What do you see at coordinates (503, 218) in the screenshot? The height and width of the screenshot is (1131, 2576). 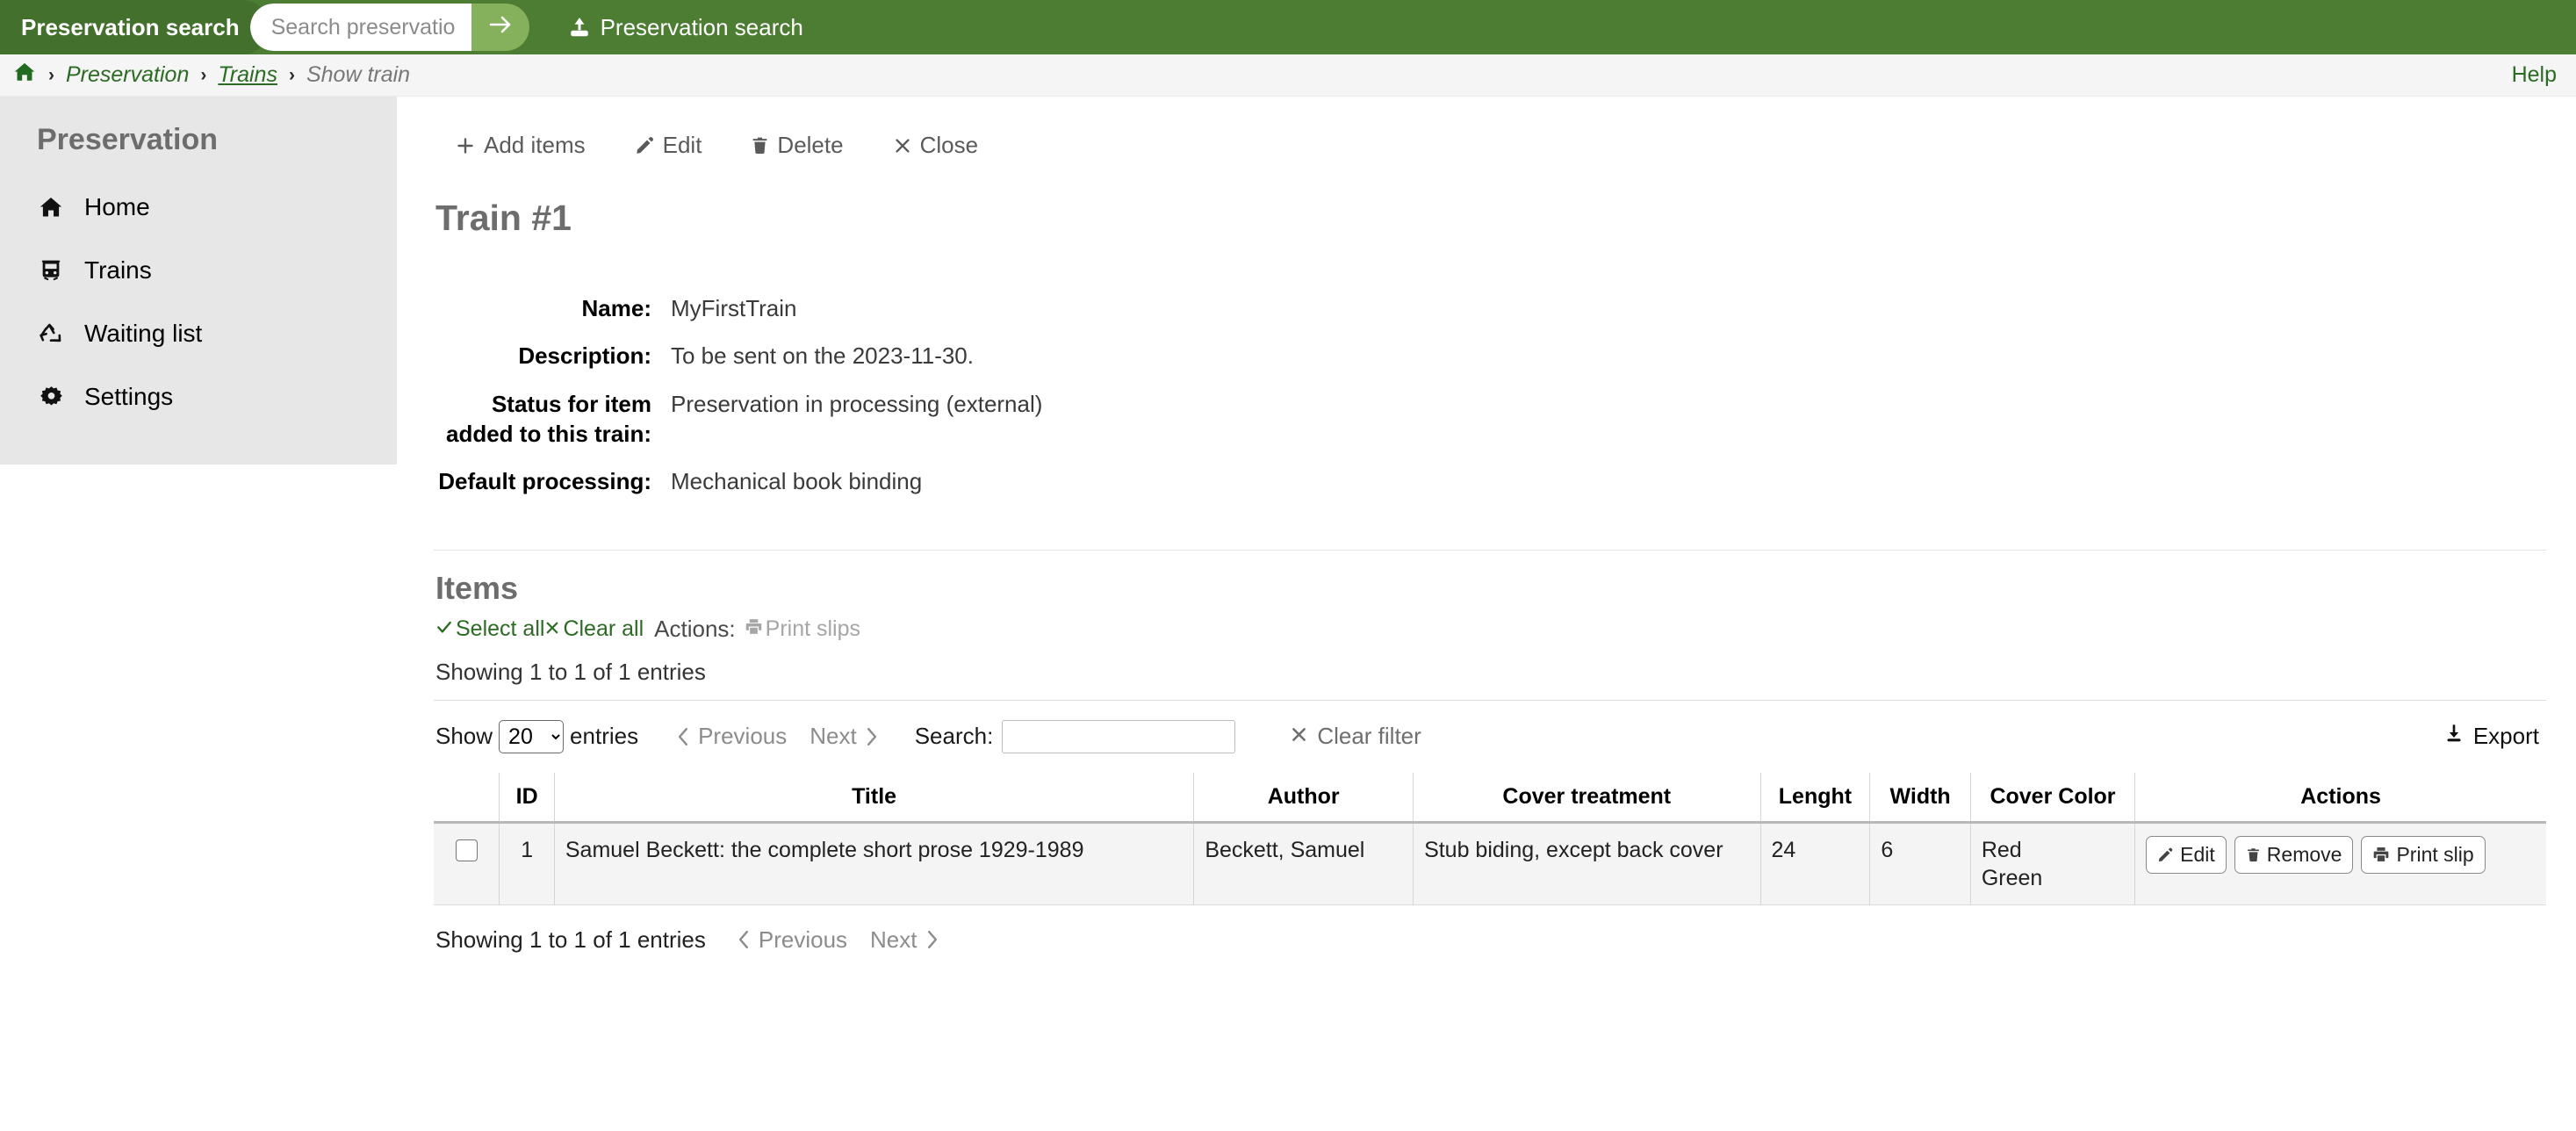 I see `page-title: Train #1` at bounding box center [503, 218].